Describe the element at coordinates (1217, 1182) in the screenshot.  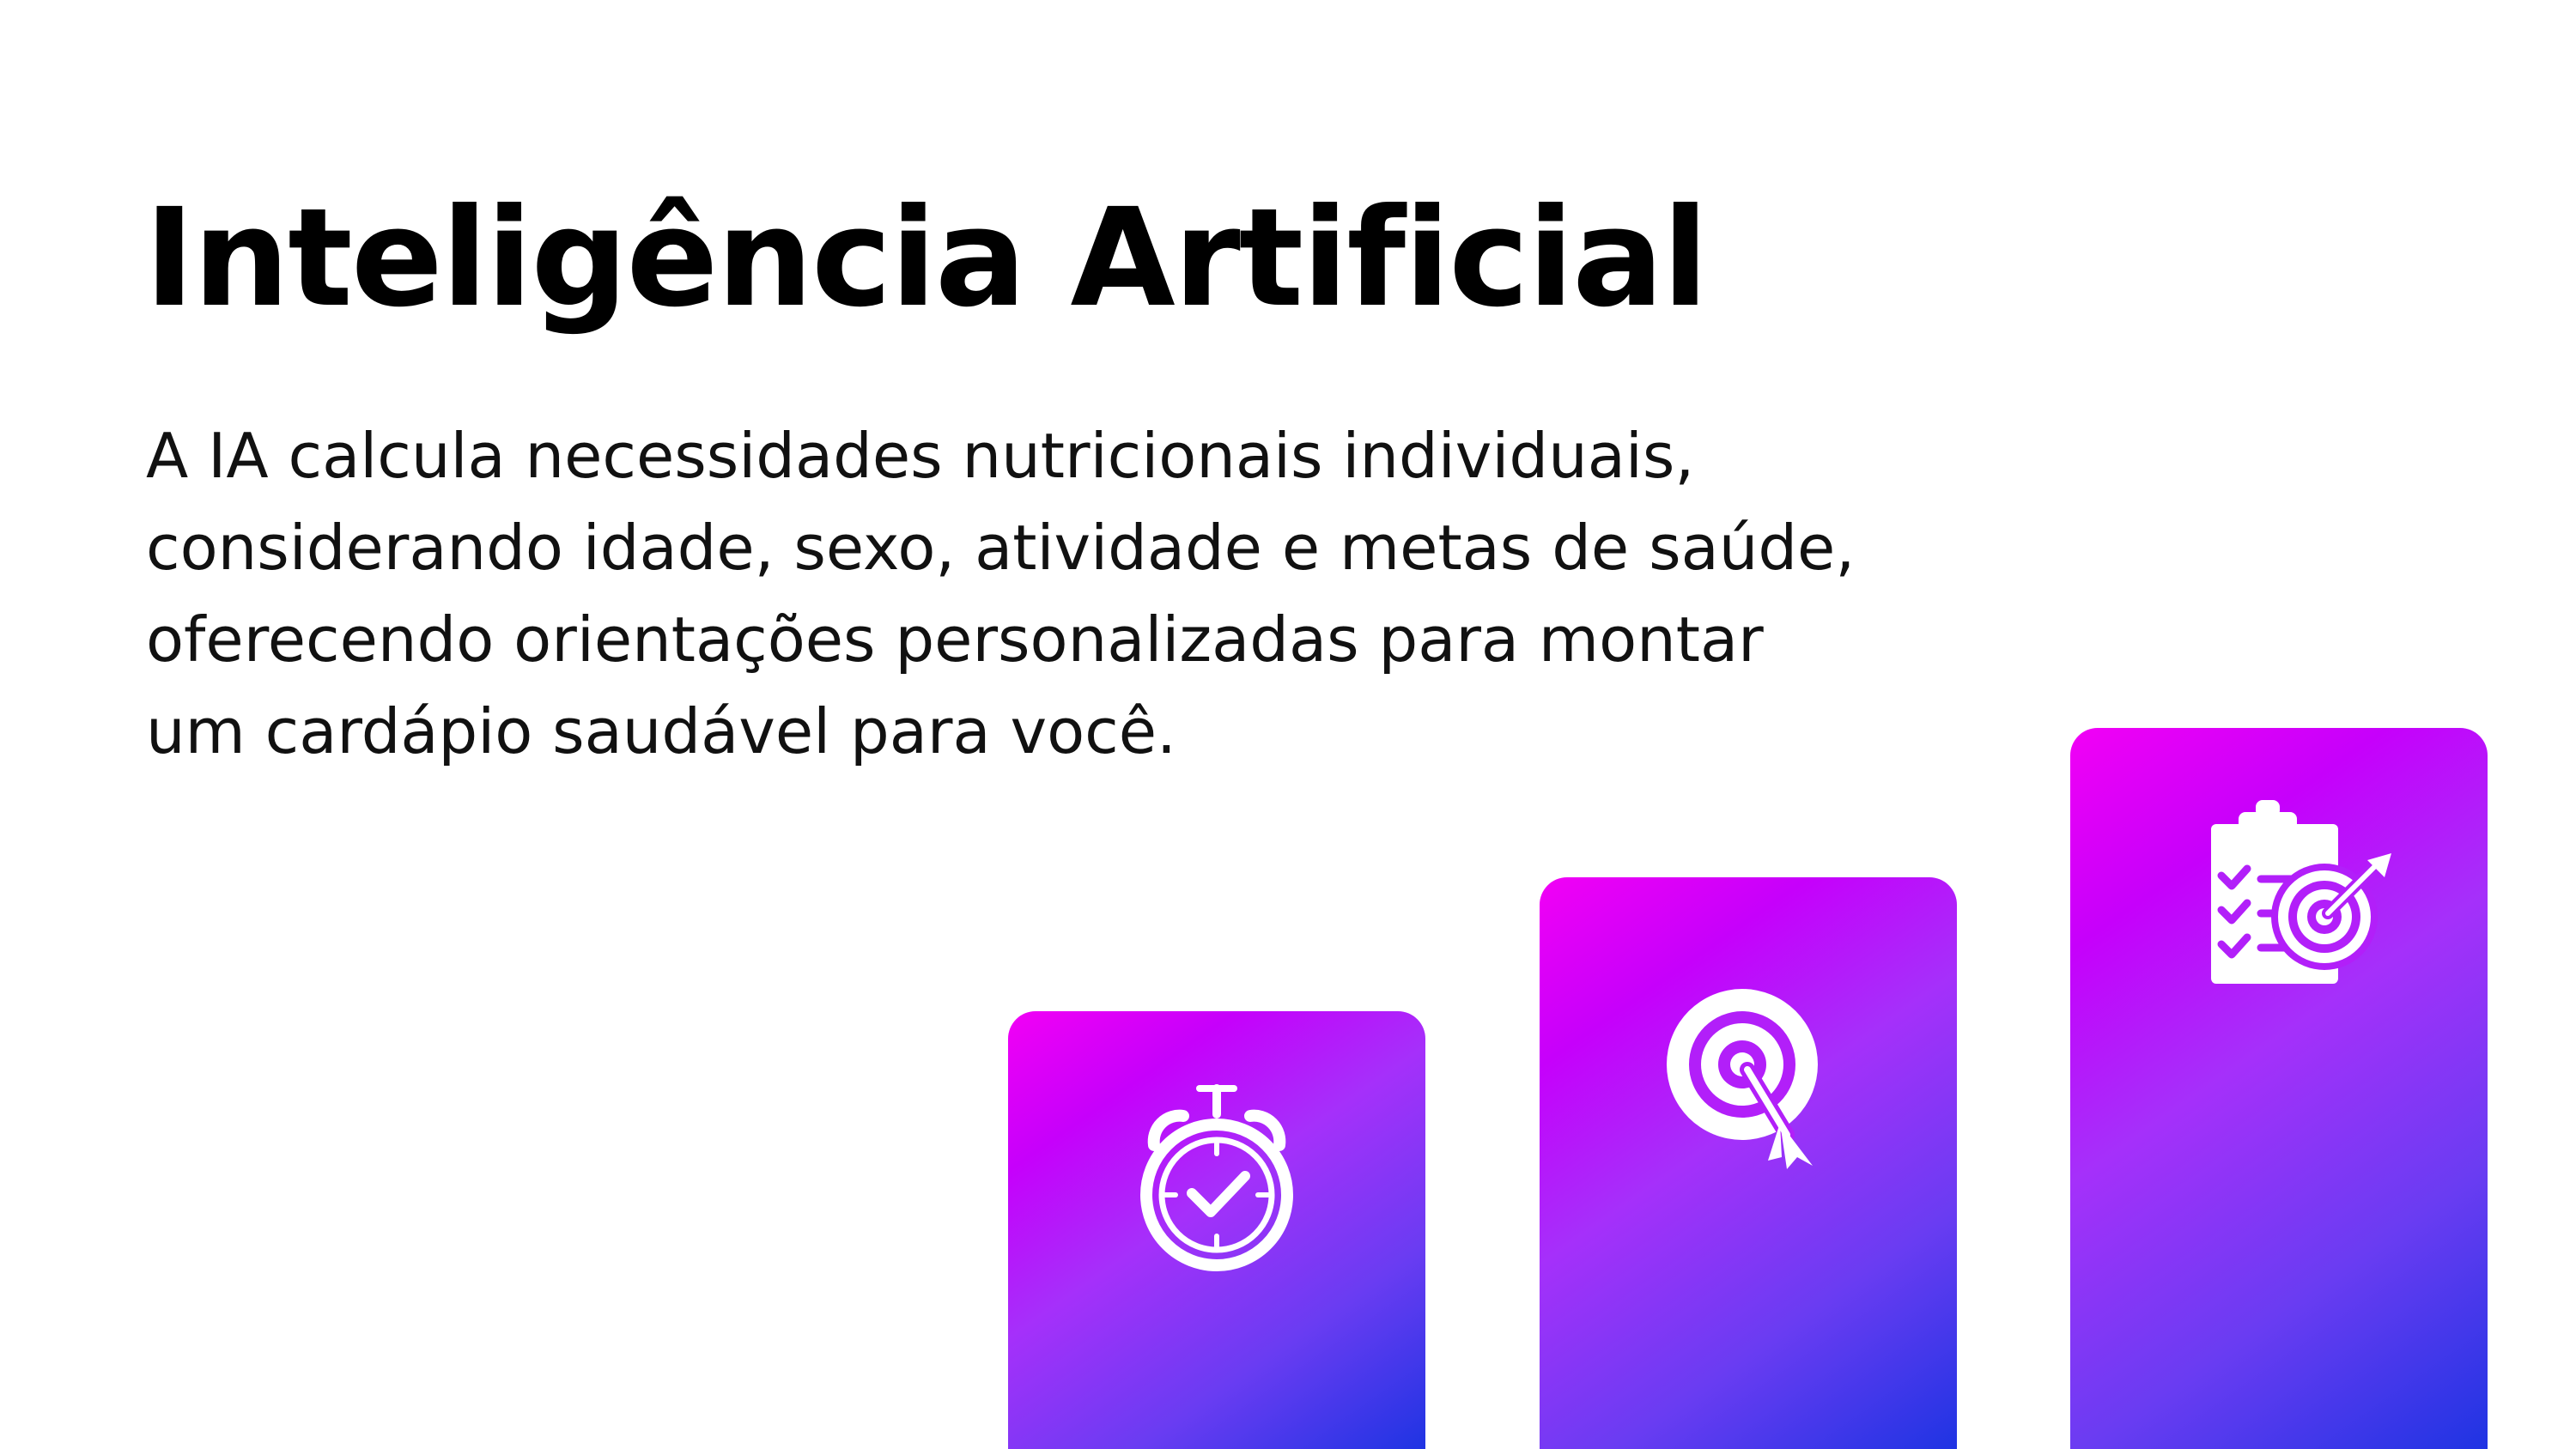
I see `stopwatch-check-icon` at that location.